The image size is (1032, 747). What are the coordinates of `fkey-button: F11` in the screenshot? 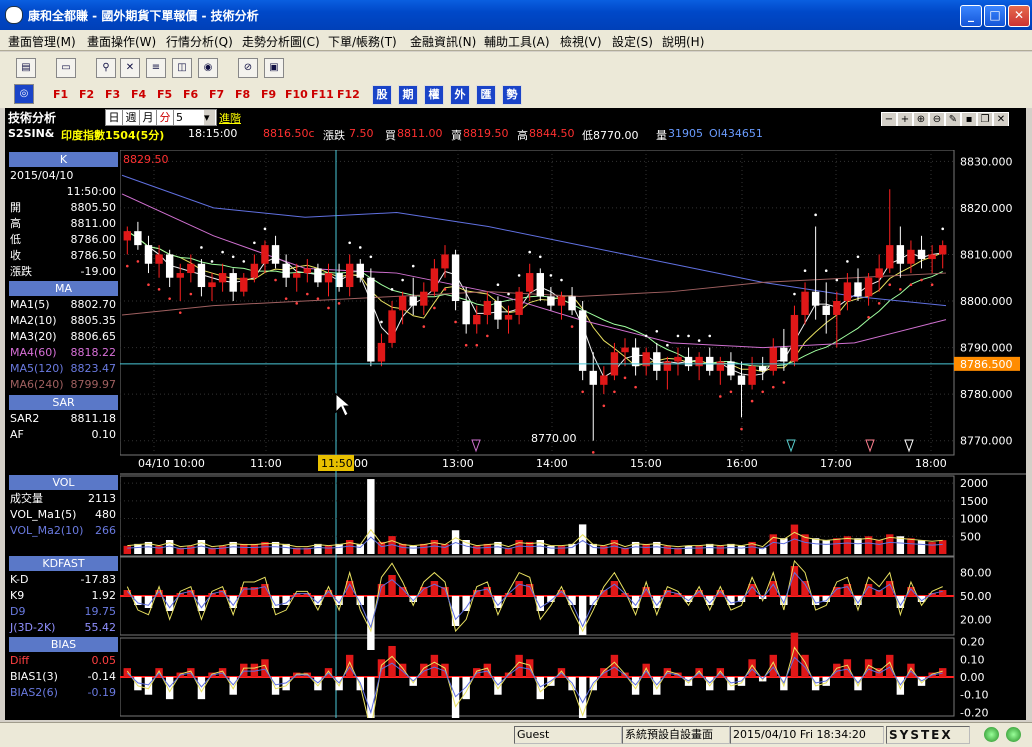 It's located at (322, 94).